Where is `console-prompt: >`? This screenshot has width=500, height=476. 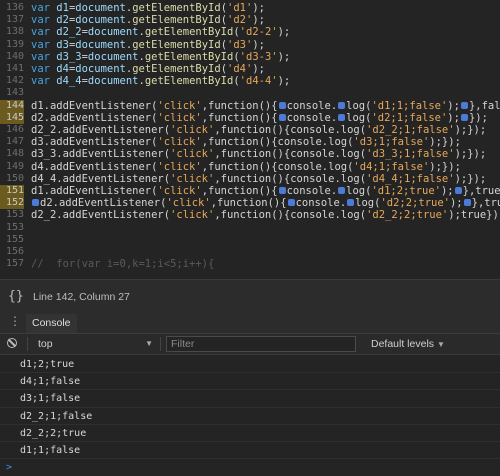 console-prompt: > is located at coordinates (9, 467).